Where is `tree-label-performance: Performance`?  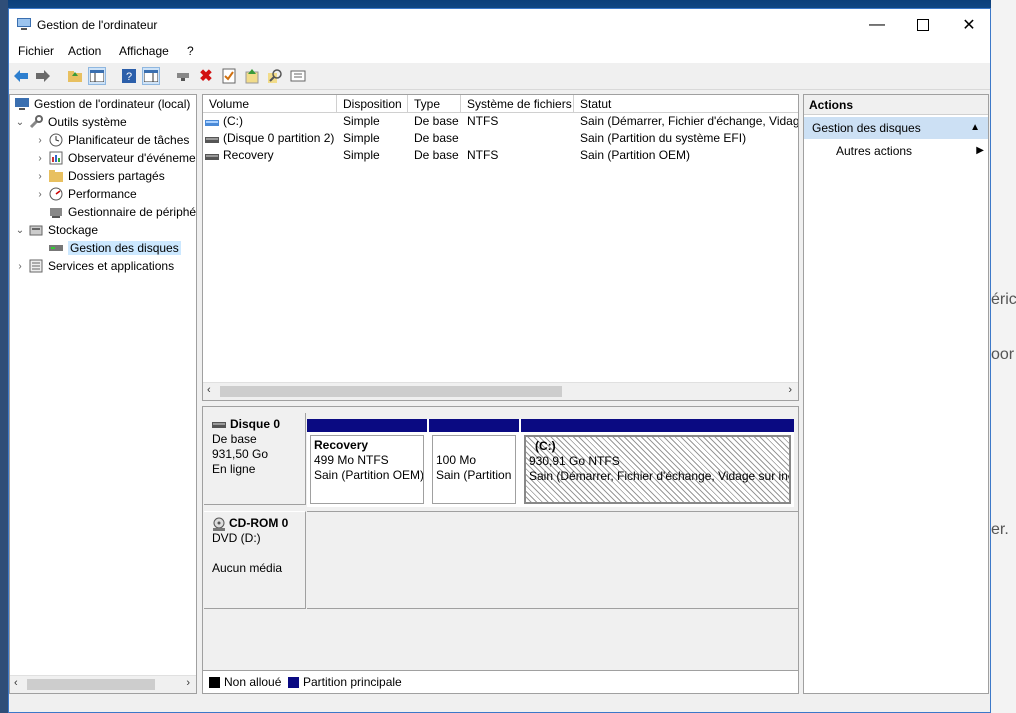 tree-label-performance: Performance is located at coordinates (102, 194).